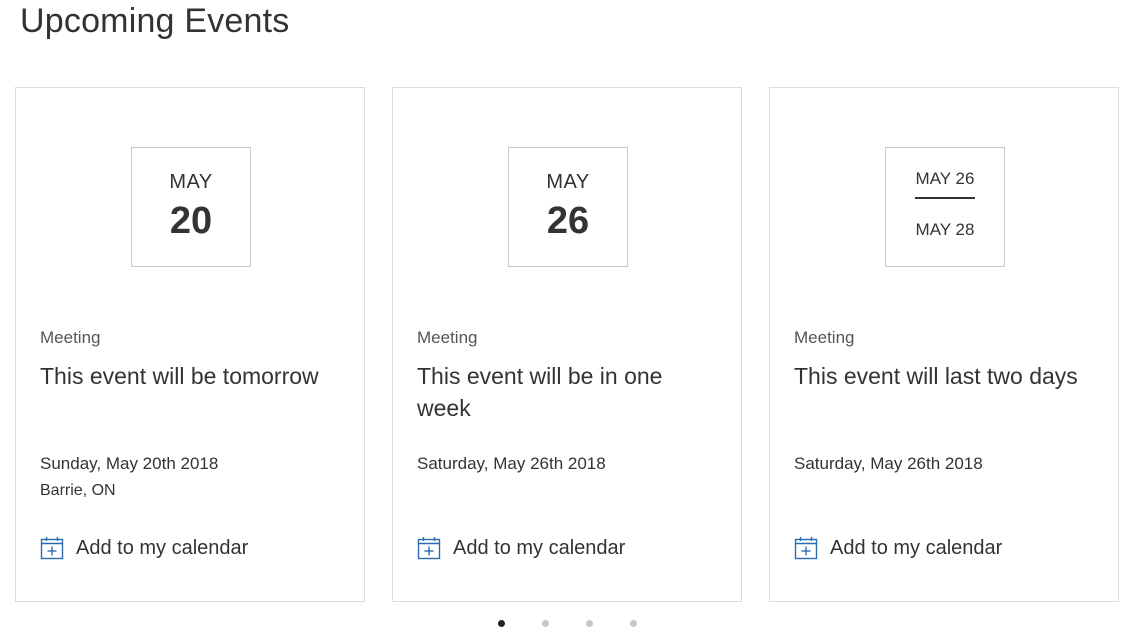  Describe the element at coordinates (155, 21) in the screenshot. I see `page-title: Upcoming Events` at that location.